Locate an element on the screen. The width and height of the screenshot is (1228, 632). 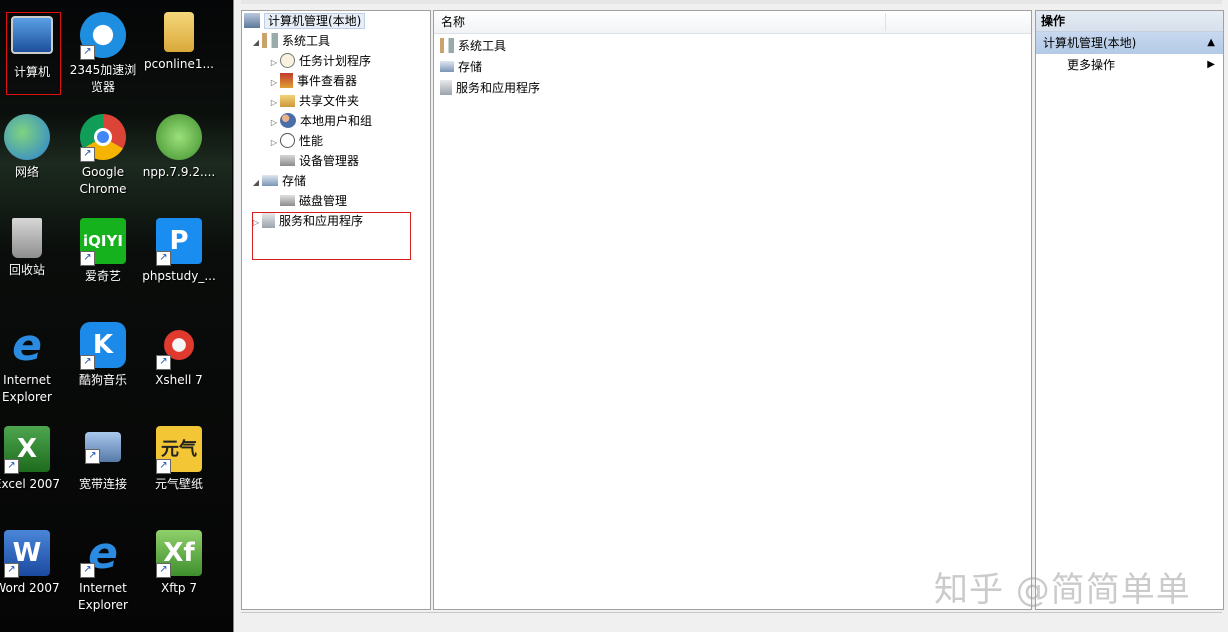
column-header-name: 名称 is located at coordinates (449, 22).